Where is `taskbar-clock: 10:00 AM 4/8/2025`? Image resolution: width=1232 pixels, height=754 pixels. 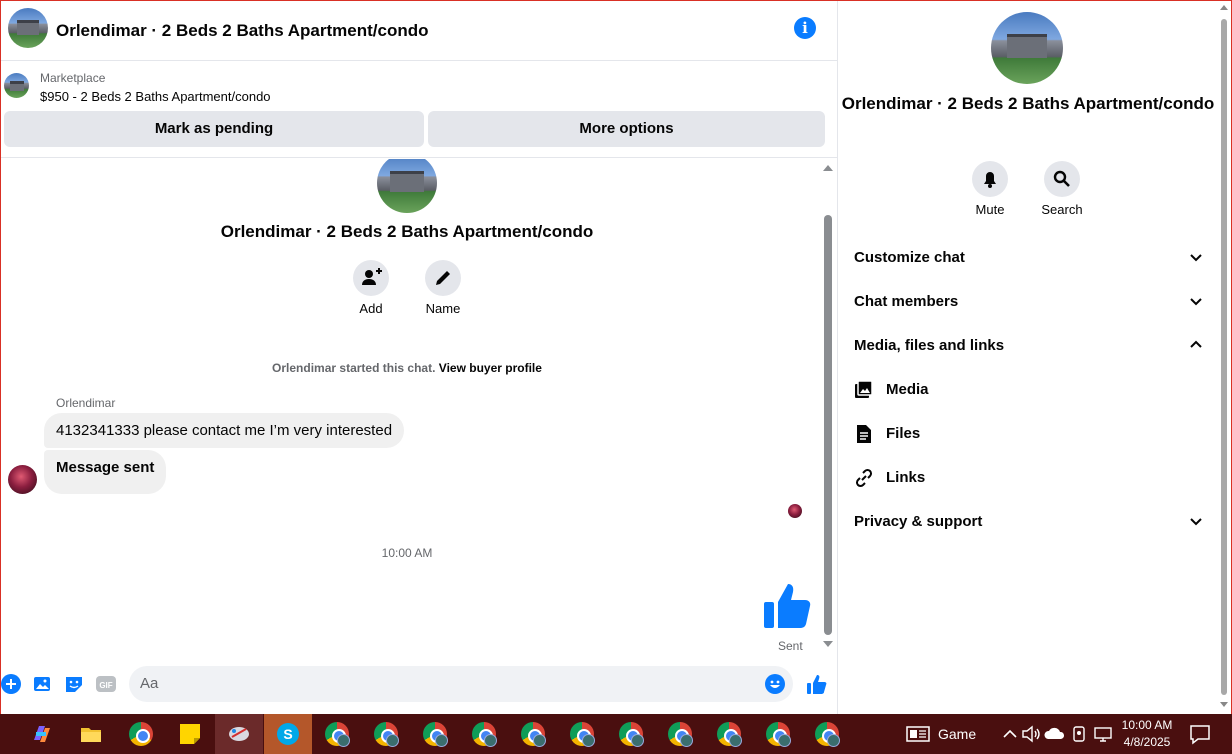
taskbar-clock: 10:00 AM 4/8/2025 is located at coordinates (1147, 734).